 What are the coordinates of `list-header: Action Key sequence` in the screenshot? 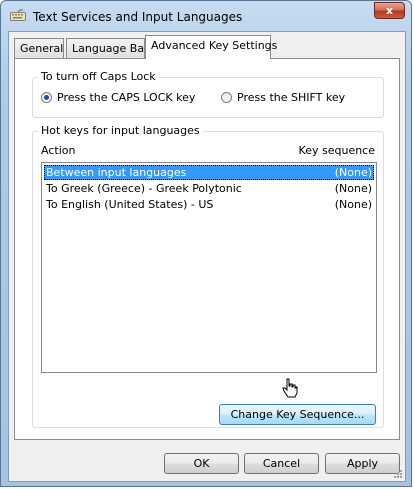 It's located at (208, 151).